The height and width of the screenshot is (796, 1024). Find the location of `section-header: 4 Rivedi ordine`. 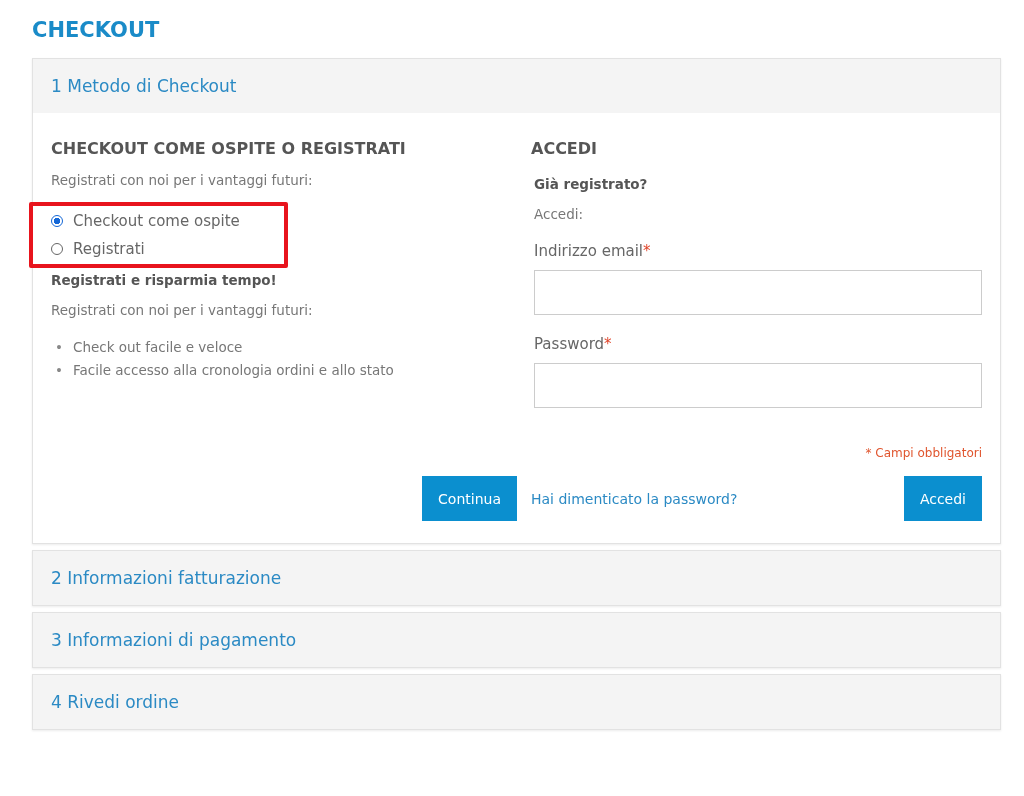

section-header: 4 Rivedi ordine is located at coordinates (516, 702).